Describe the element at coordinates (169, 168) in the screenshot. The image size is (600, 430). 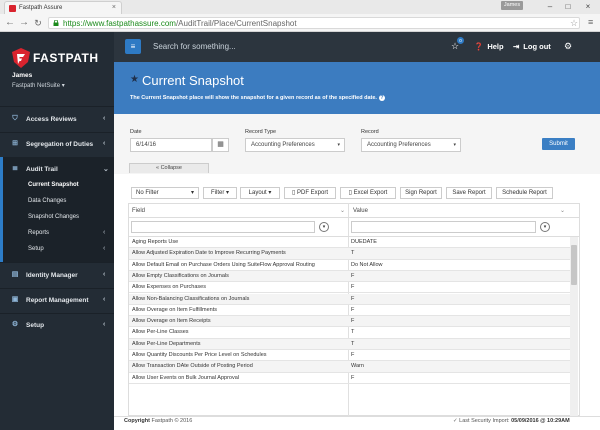
I see `collapse-tab: « Collapse` at that location.